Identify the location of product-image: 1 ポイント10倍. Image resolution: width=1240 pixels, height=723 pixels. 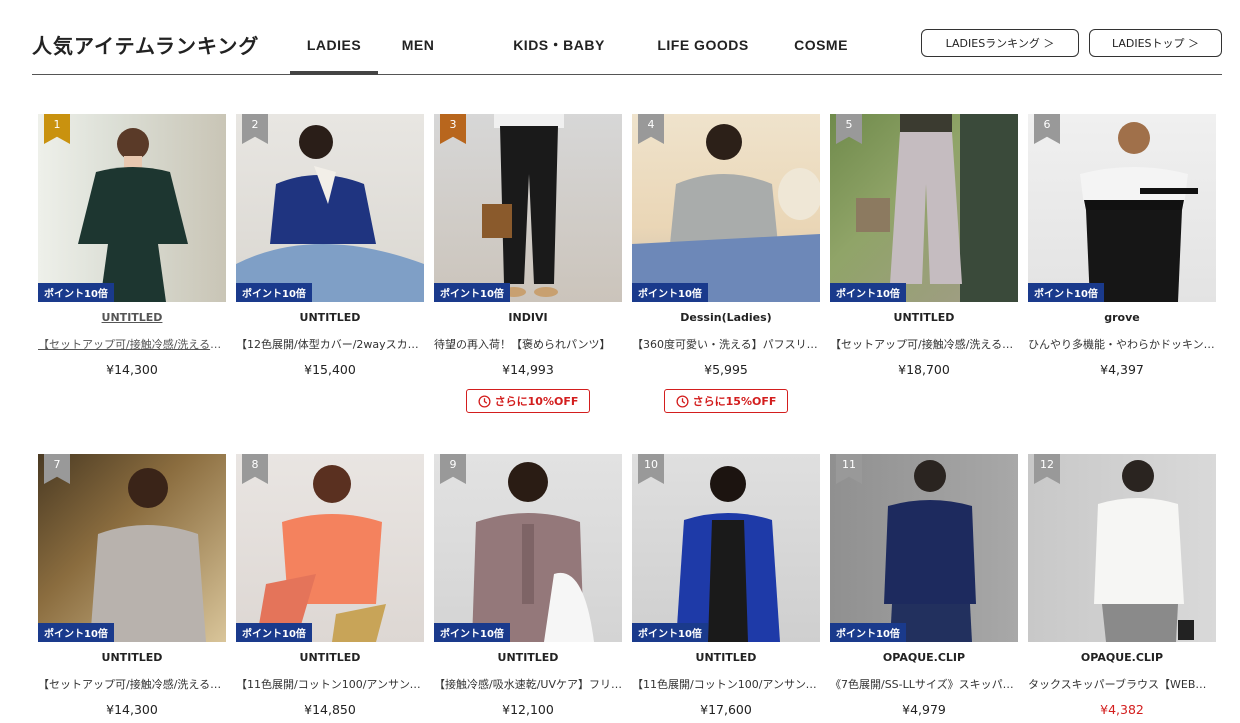
(132, 208).